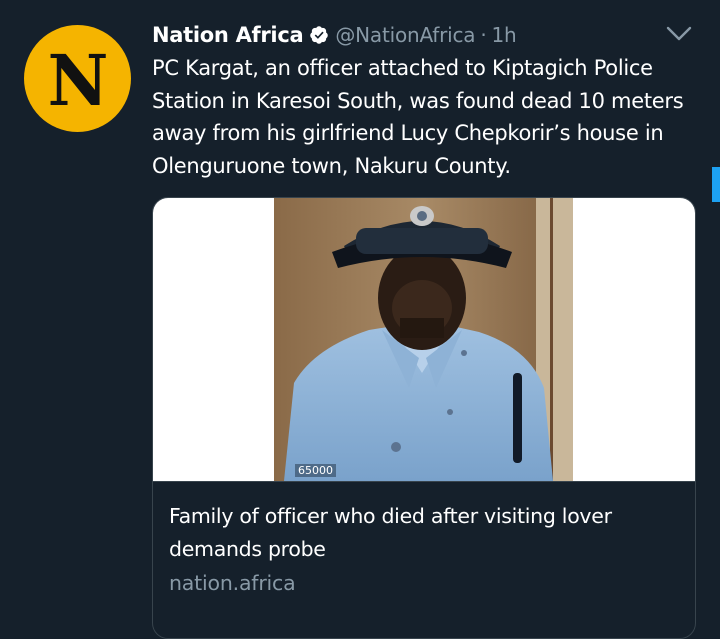  I want to click on card-domain: nation.africa, so click(232, 583).